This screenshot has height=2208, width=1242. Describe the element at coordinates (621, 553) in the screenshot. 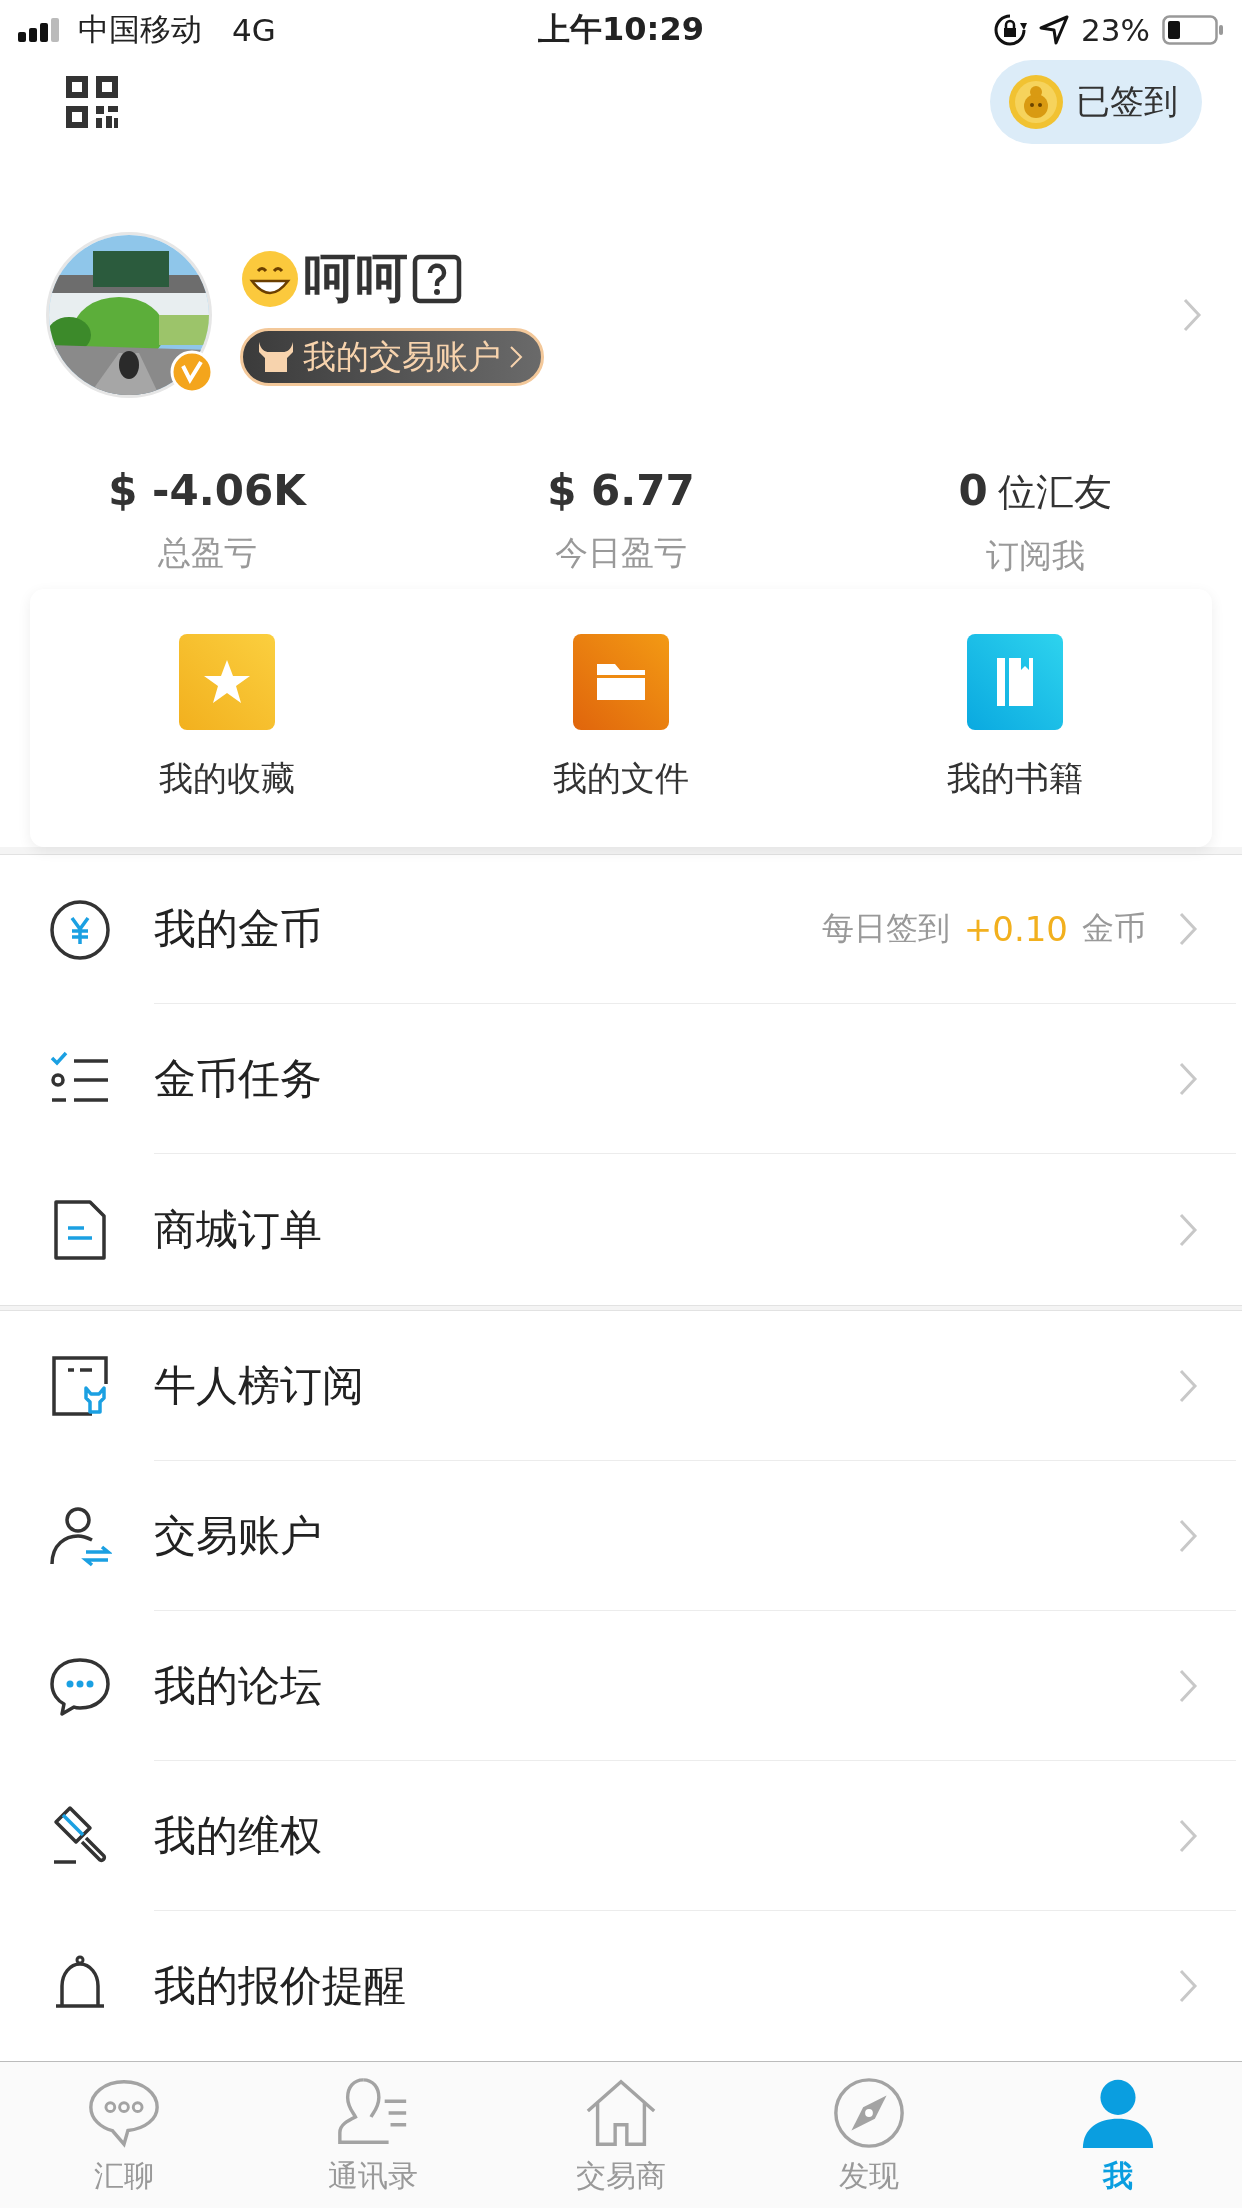

I see `stat-label: 今日盈亏` at that location.